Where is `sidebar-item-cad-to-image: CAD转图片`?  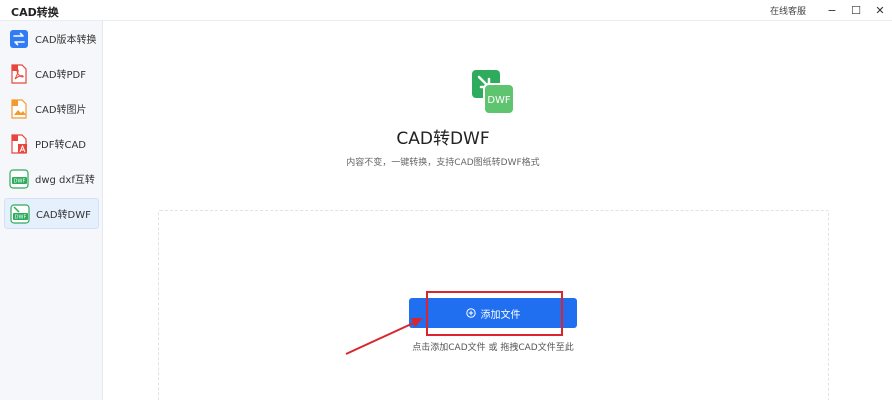
sidebar-item-cad-to-image: CAD转图片 is located at coordinates (51, 108).